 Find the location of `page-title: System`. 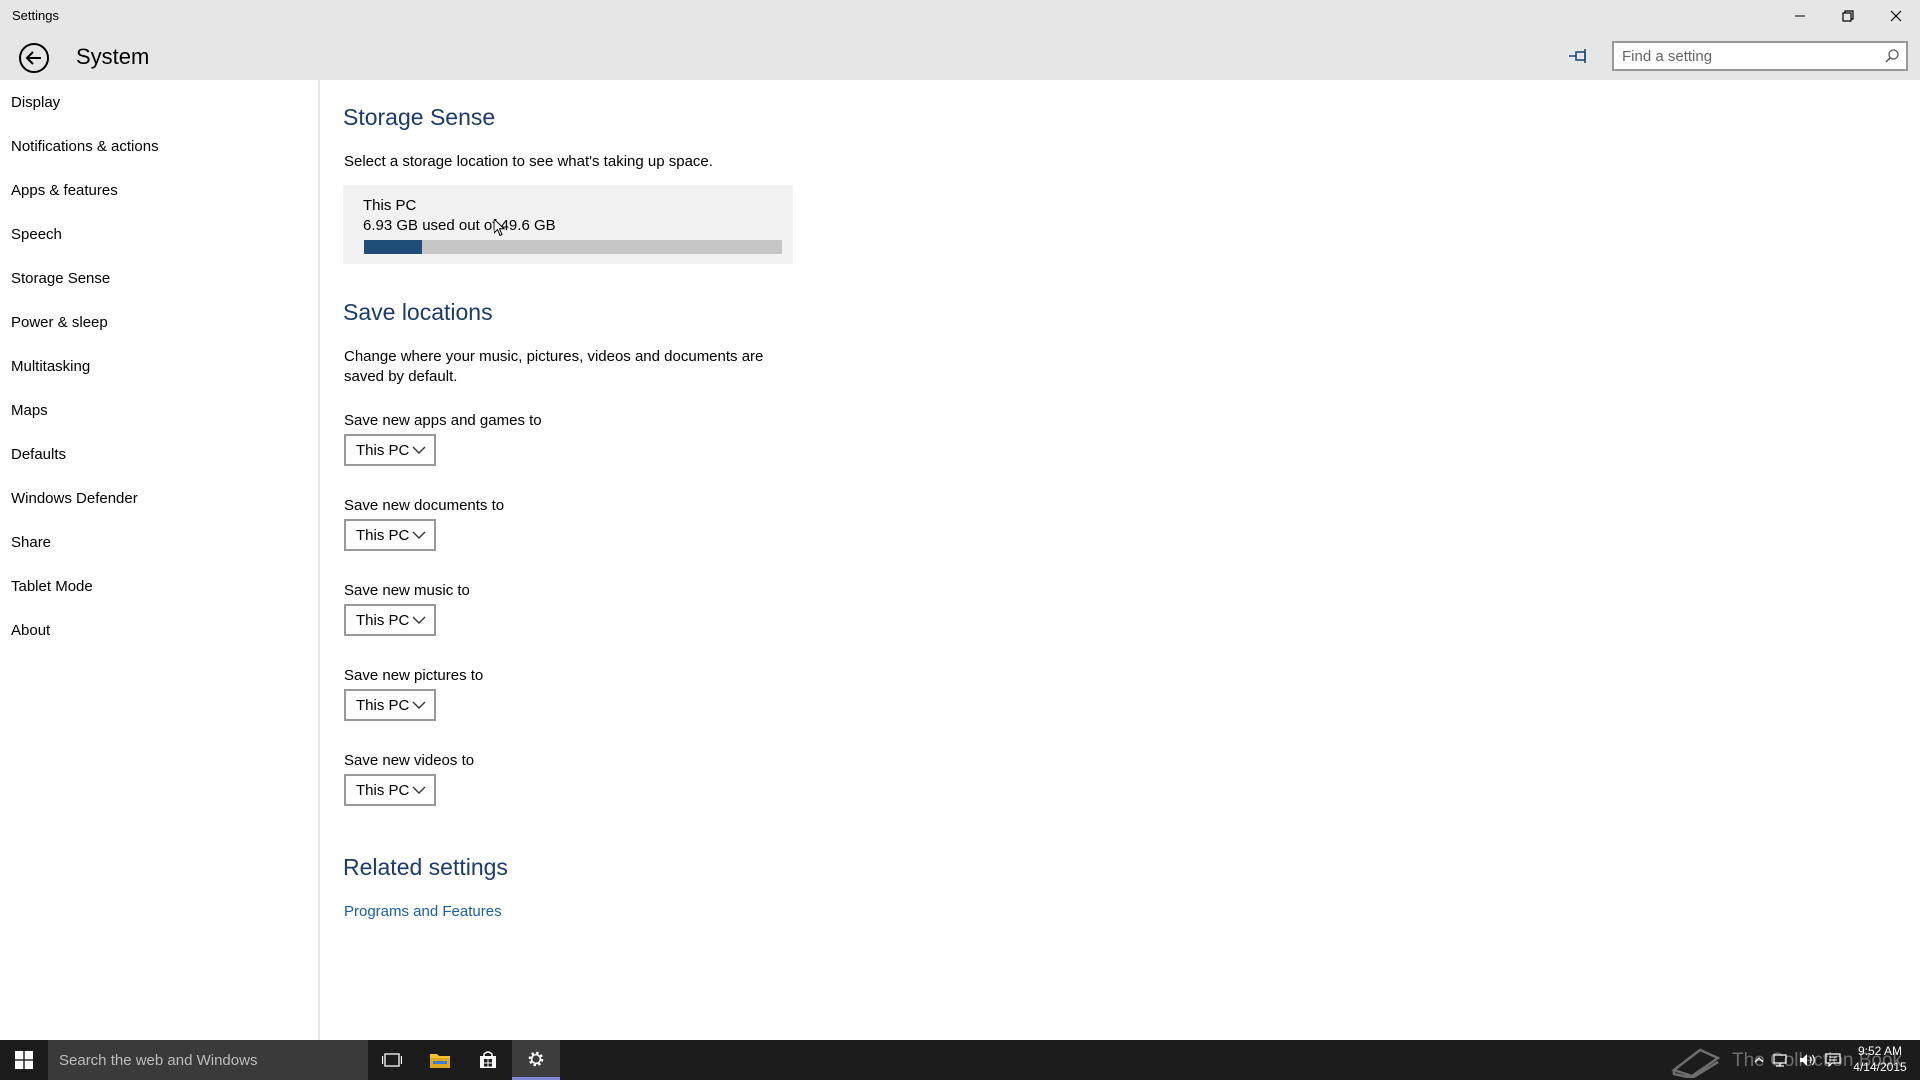

page-title: System is located at coordinates (113, 56).